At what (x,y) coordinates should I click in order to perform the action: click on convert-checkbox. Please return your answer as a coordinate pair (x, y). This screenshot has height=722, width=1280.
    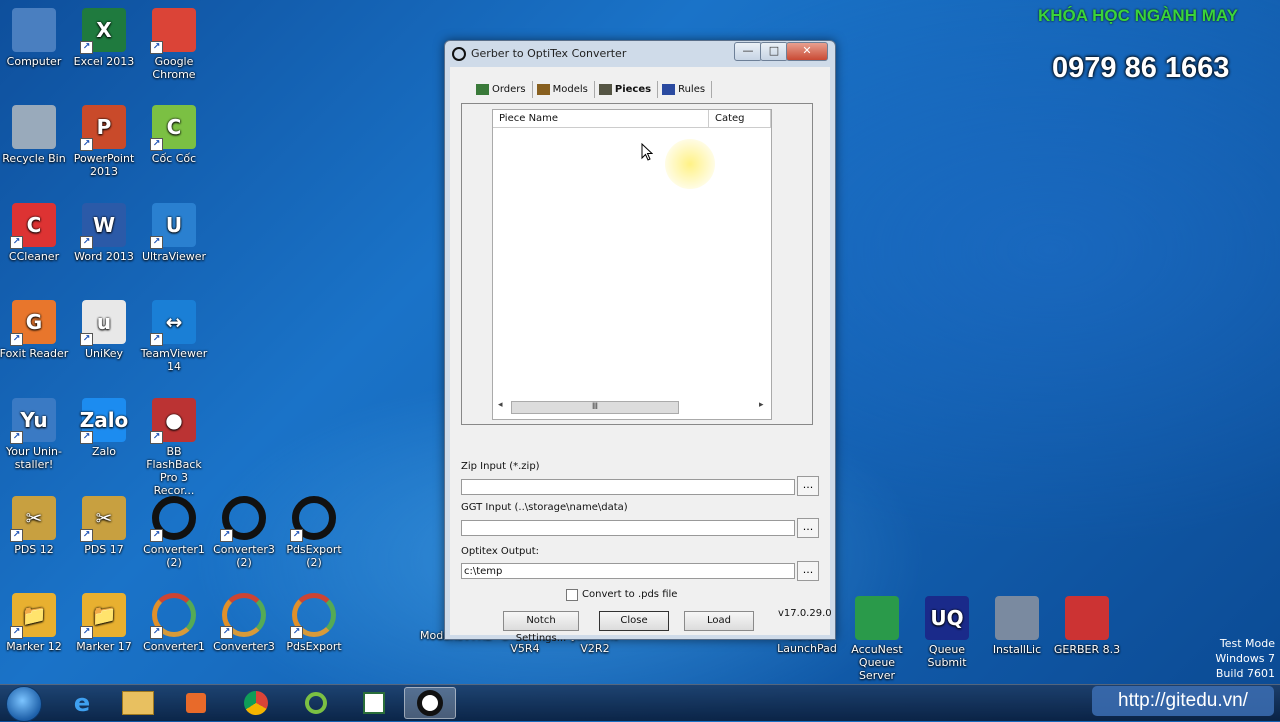
    Looking at the image, I should click on (572, 595).